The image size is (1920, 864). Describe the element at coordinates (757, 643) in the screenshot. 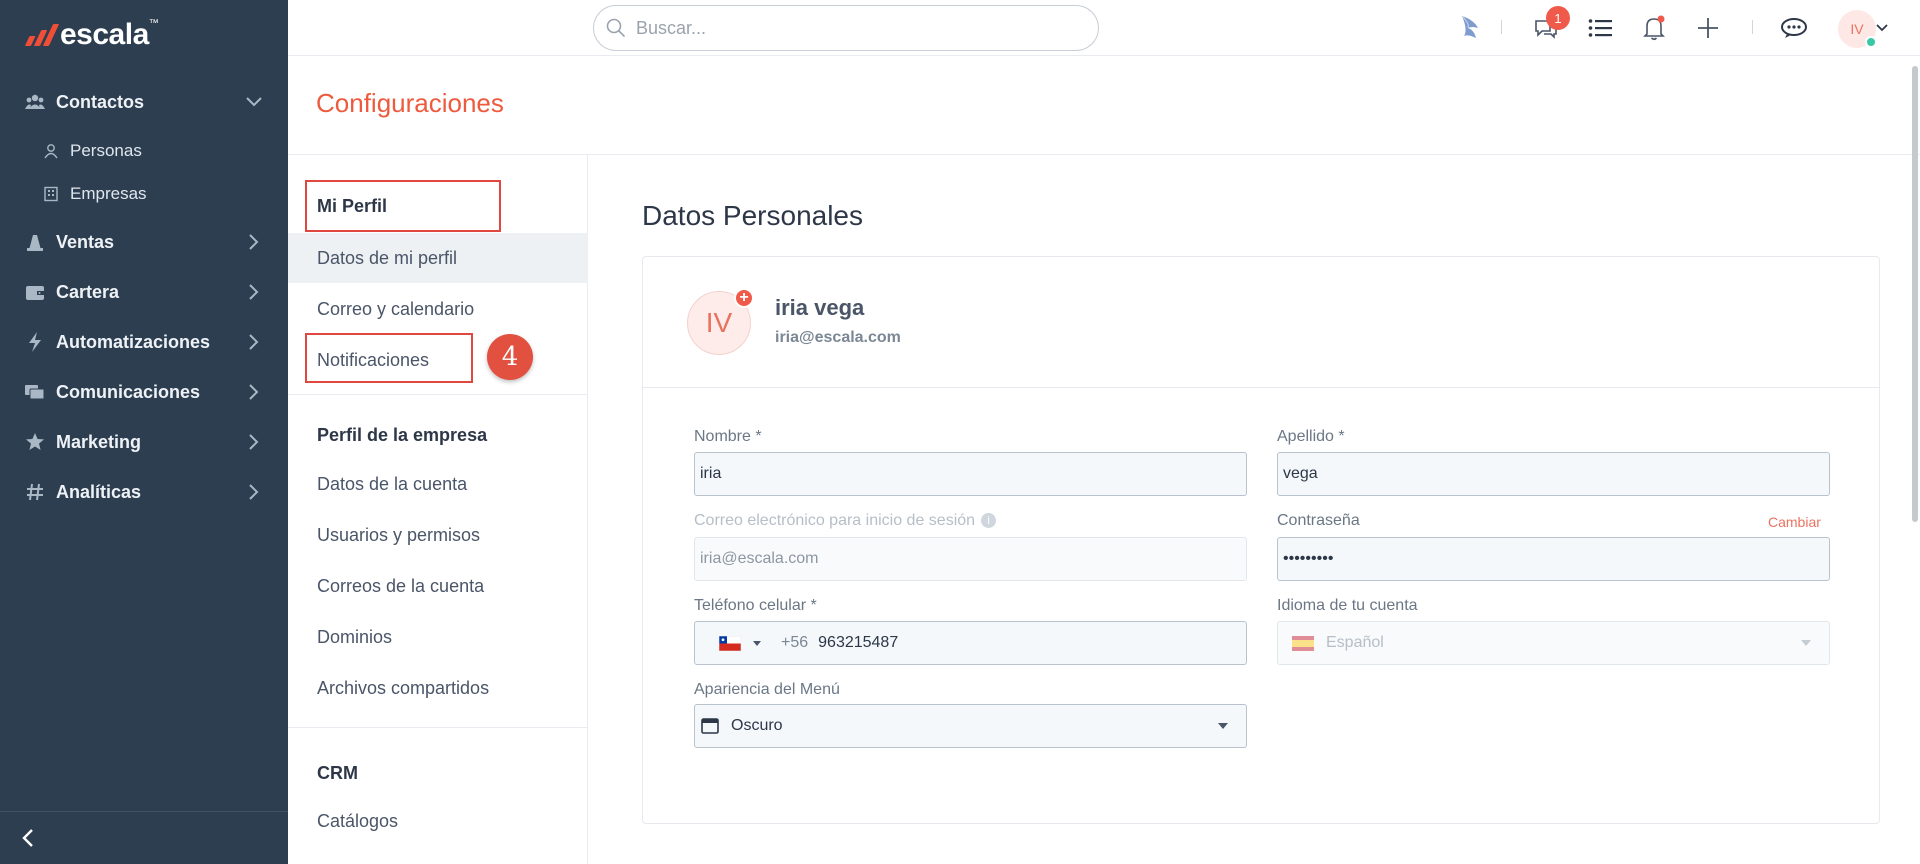

I see `country-dropdown-icon` at that location.